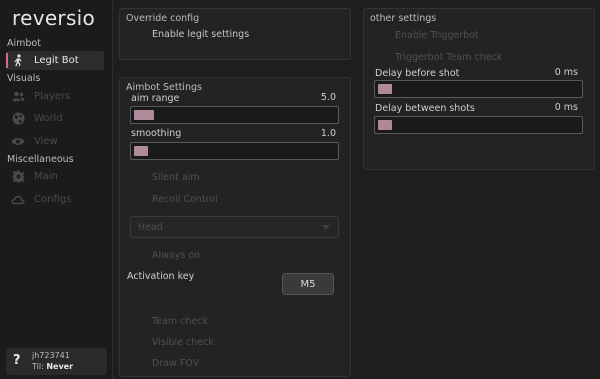 This screenshot has height=379, width=600. I want to click on triggerbot-team-check-checkbox: Triggerbot Team check, so click(448, 57).